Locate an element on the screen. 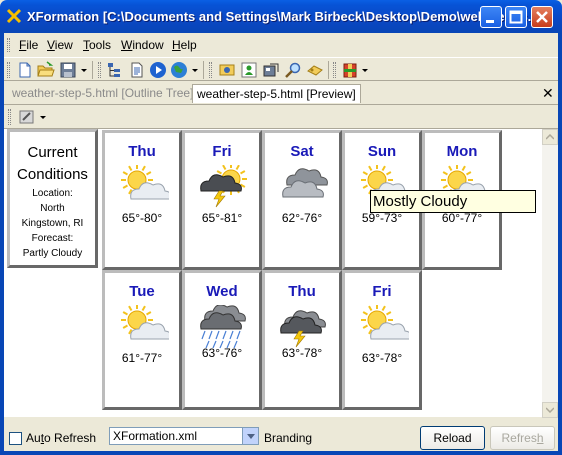  package-icon is located at coordinates (350, 70).